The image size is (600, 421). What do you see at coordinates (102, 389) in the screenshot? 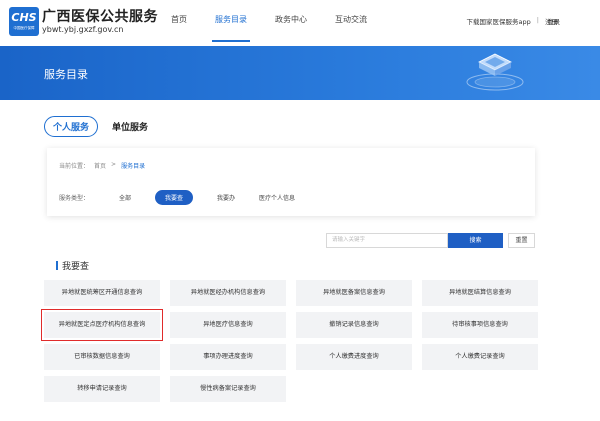
I see `service-item: 转移申请记录查询` at bounding box center [102, 389].